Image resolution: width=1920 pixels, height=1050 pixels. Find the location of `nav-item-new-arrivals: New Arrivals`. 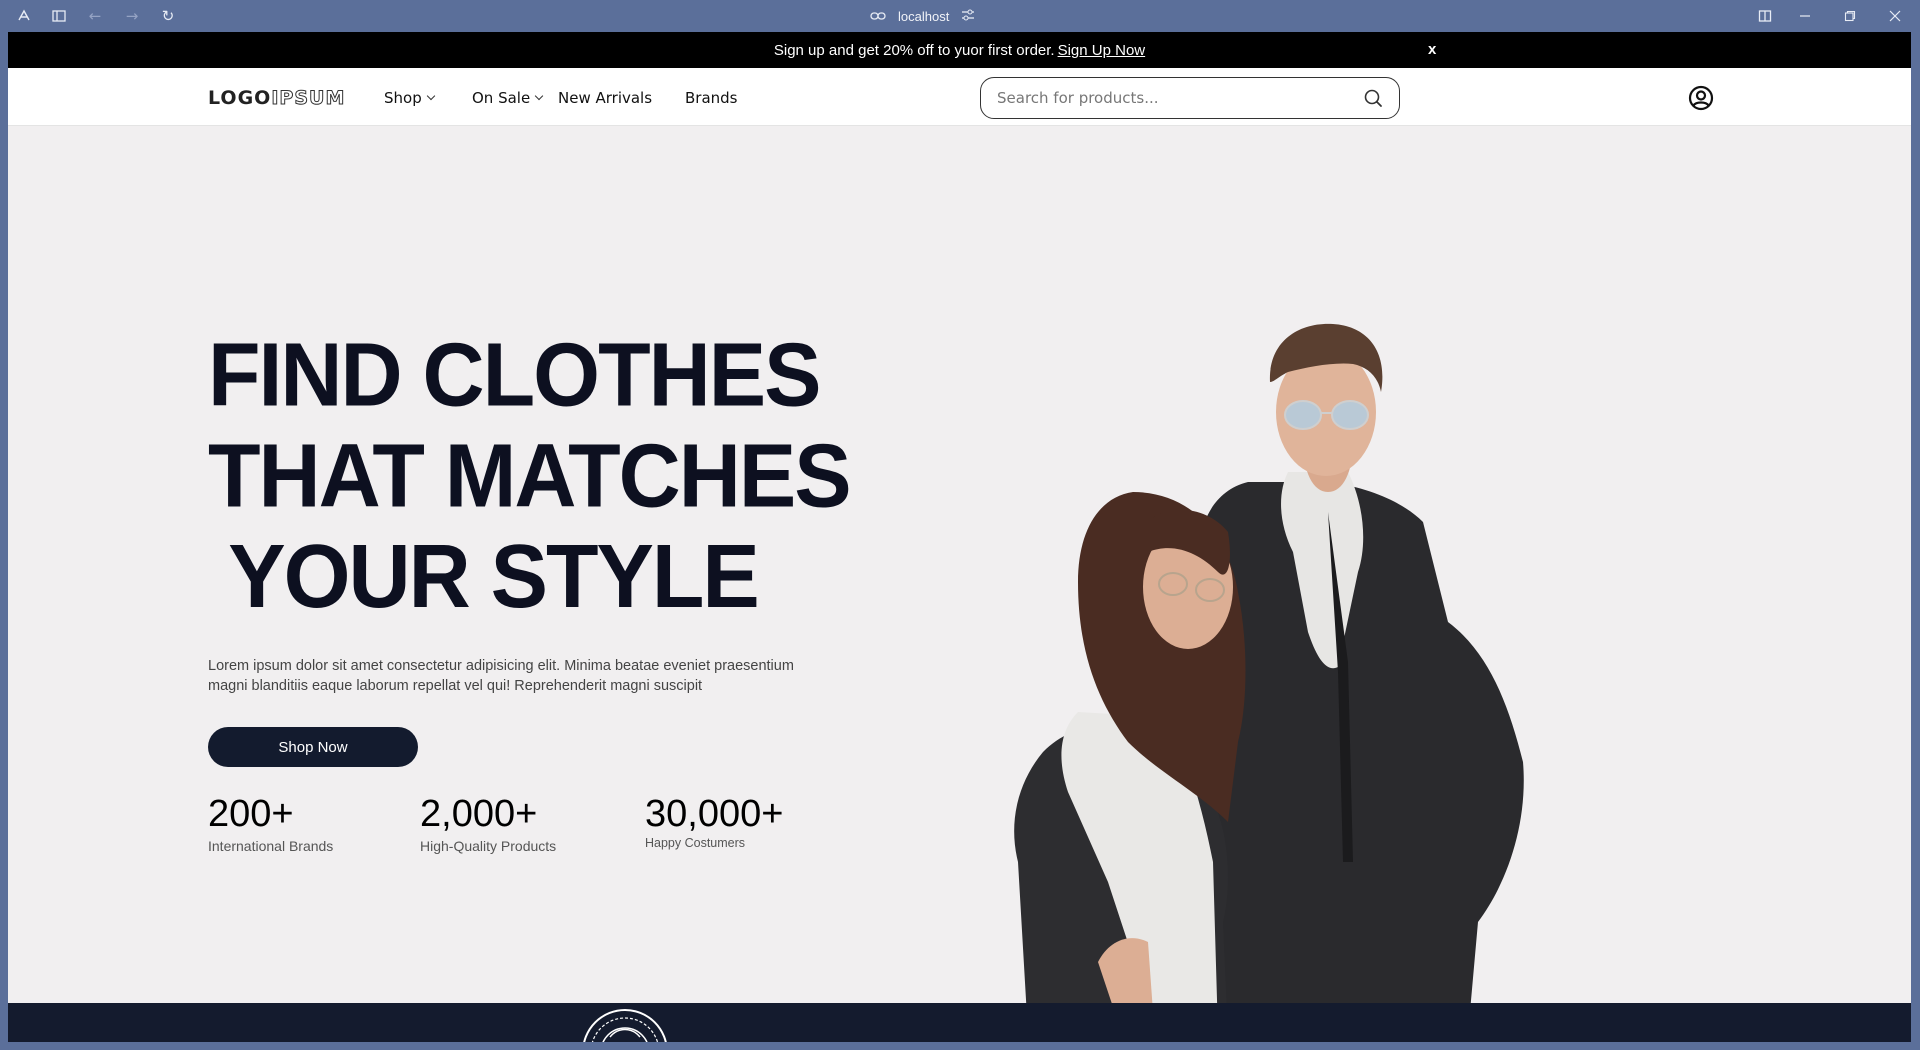

nav-item-new-arrivals: New Arrivals is located at coordinates (605, 98).